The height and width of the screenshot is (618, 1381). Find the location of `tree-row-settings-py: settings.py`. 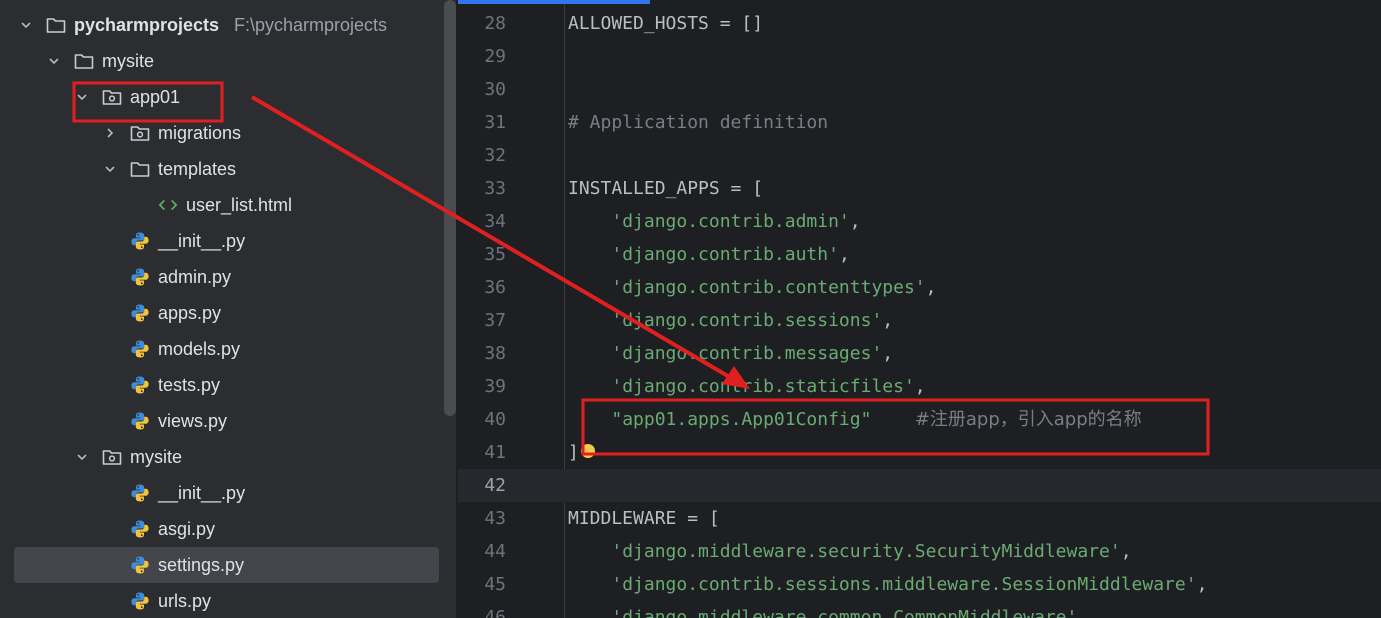

tree-row-settings-py: settings.py is located at coordinates (226, 565).